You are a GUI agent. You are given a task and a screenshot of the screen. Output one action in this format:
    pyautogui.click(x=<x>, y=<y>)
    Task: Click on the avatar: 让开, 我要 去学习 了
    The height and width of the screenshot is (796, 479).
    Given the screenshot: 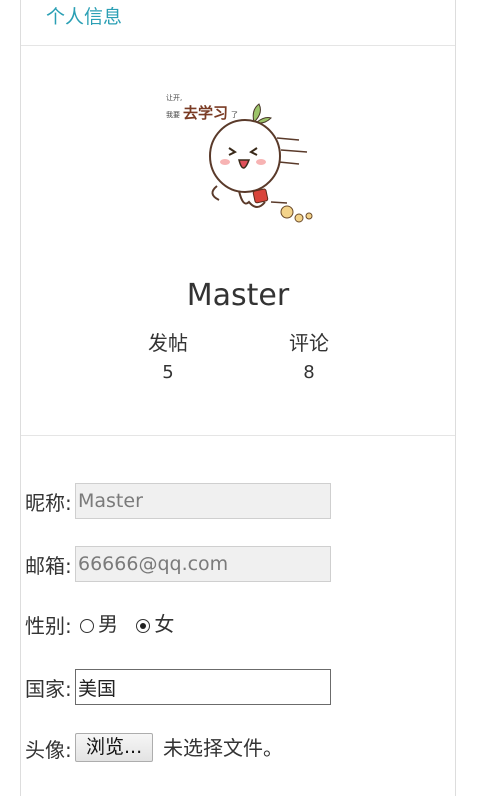 What is the action you would take?
    pyautogui.click(x=239, y=165)
    